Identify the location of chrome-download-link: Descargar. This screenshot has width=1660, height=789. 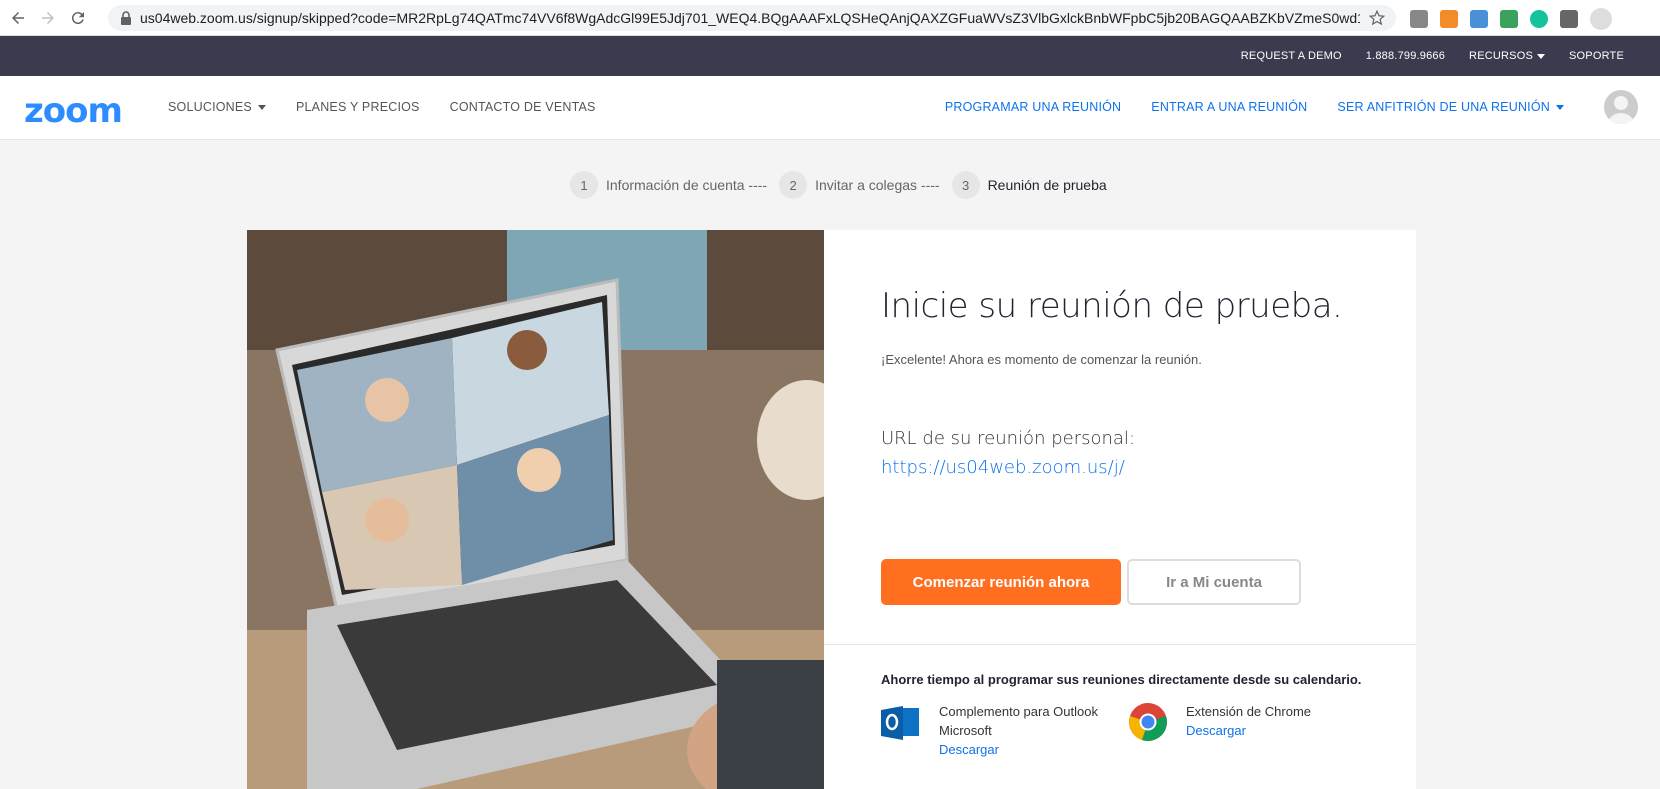
(1216, 730).